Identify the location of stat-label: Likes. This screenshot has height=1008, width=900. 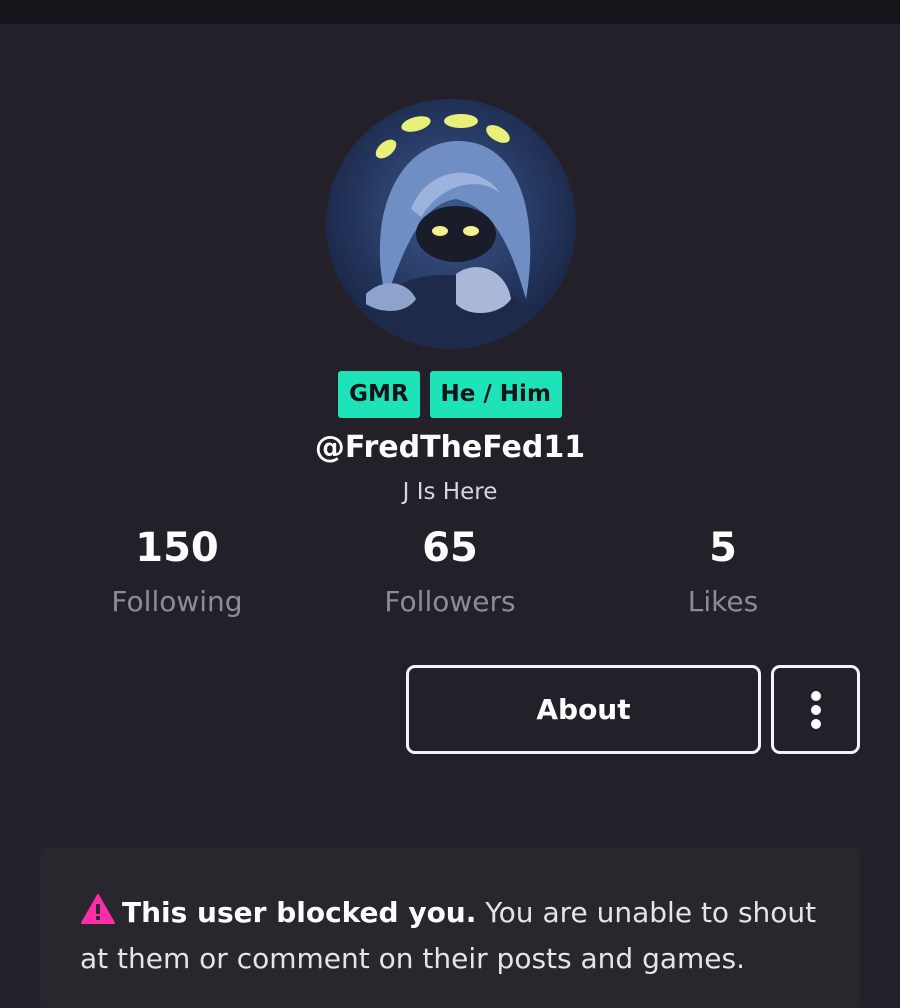
(723, 601).